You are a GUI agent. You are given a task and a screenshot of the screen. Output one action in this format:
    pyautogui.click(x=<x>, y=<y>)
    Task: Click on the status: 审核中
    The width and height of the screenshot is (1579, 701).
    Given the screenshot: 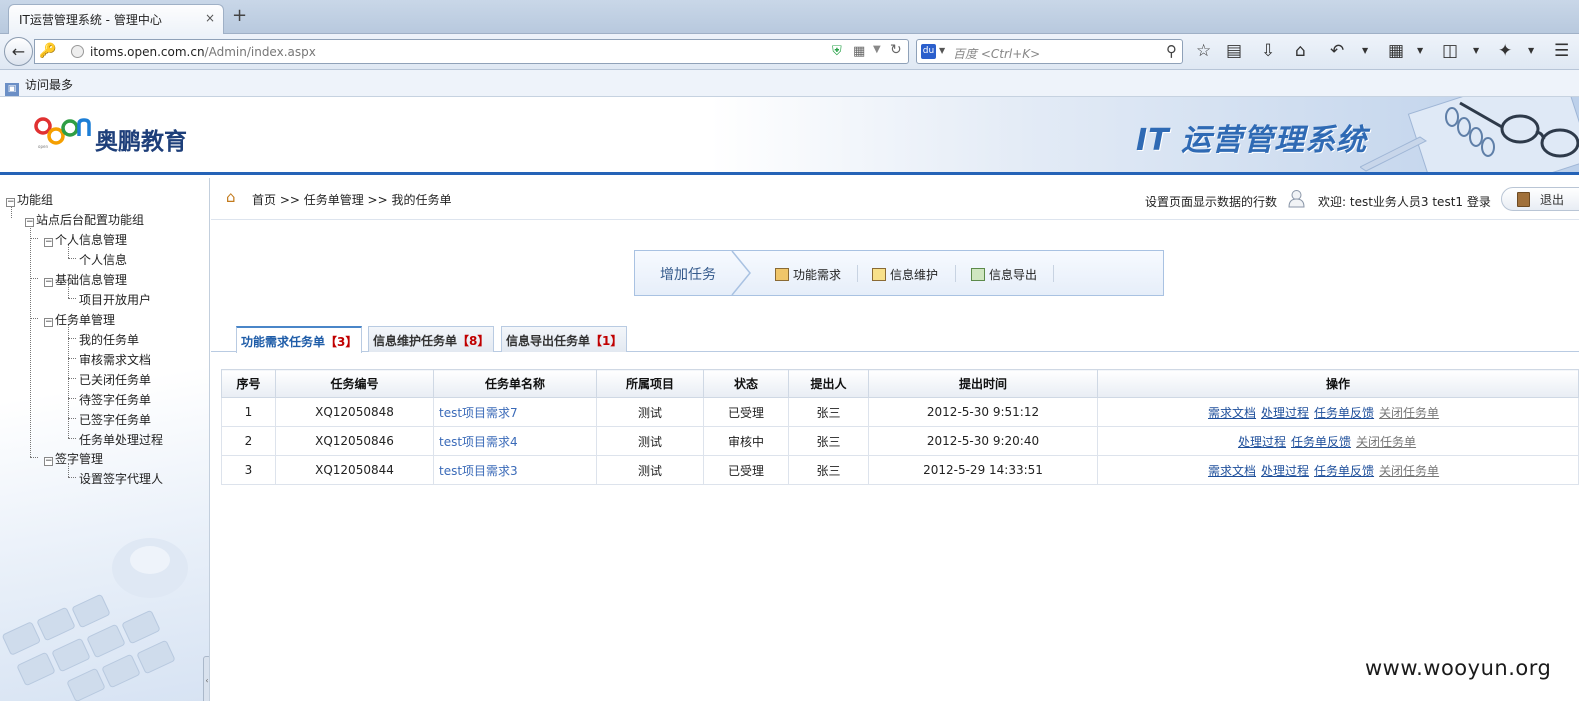 What is the action you would take?
    pyautogui.click(x=746, y=441)
    